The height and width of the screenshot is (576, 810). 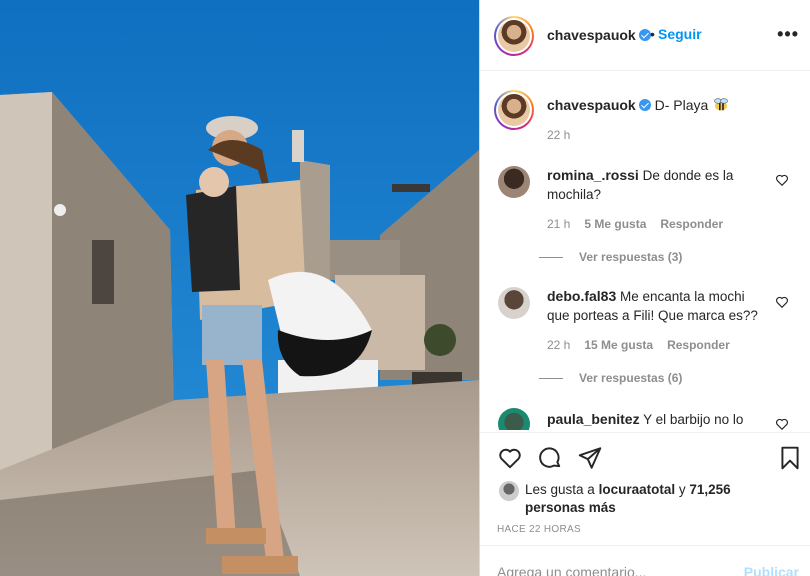 What do you see at coordinates (591, 35) in the screenshot?
I see `author-username: chavespauok` at bounding box center [591, 35].